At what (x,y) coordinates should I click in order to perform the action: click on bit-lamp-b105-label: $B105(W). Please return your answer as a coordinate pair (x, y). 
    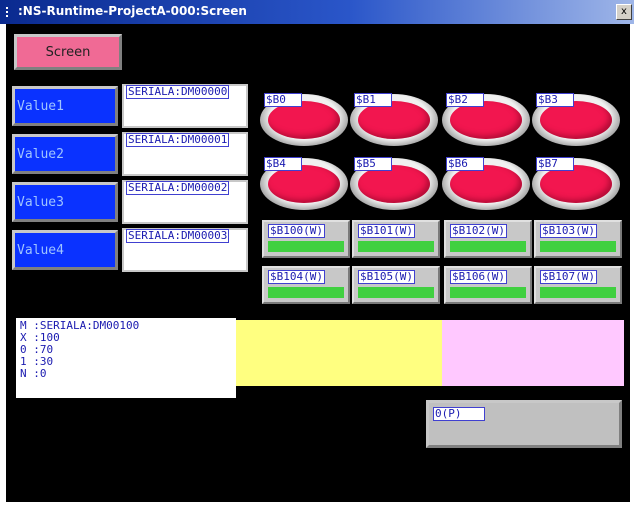
    Looking at the image, I should click on (386, 277).